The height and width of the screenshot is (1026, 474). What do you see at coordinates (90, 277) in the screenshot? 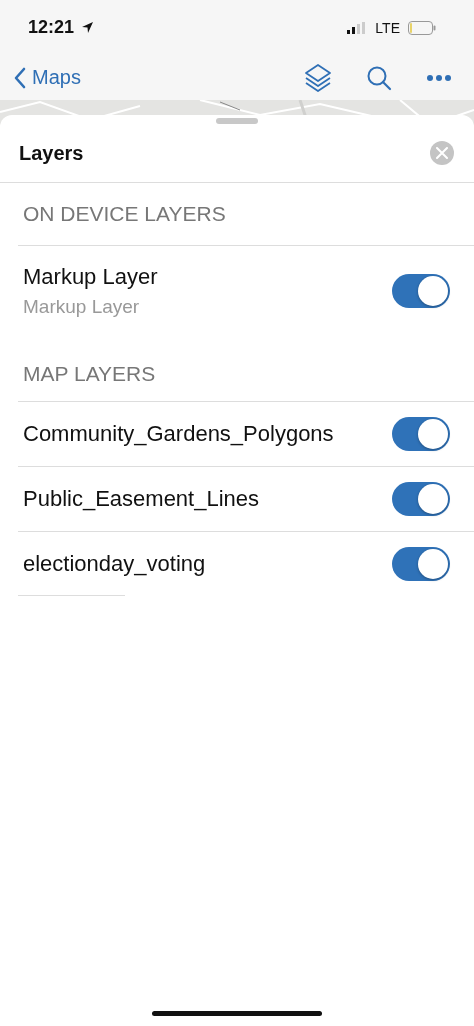
I see `layer-name: Markup Layer` at bounding box center [90, 277].